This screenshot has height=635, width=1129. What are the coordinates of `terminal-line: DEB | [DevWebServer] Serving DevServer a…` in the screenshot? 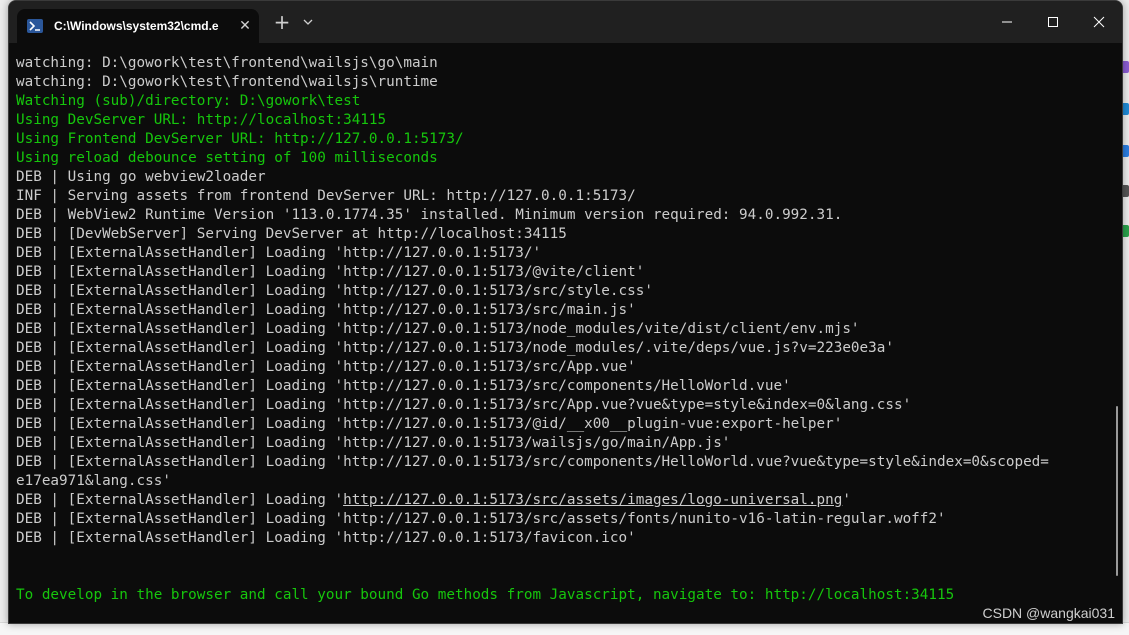 It's located at (569, 234).